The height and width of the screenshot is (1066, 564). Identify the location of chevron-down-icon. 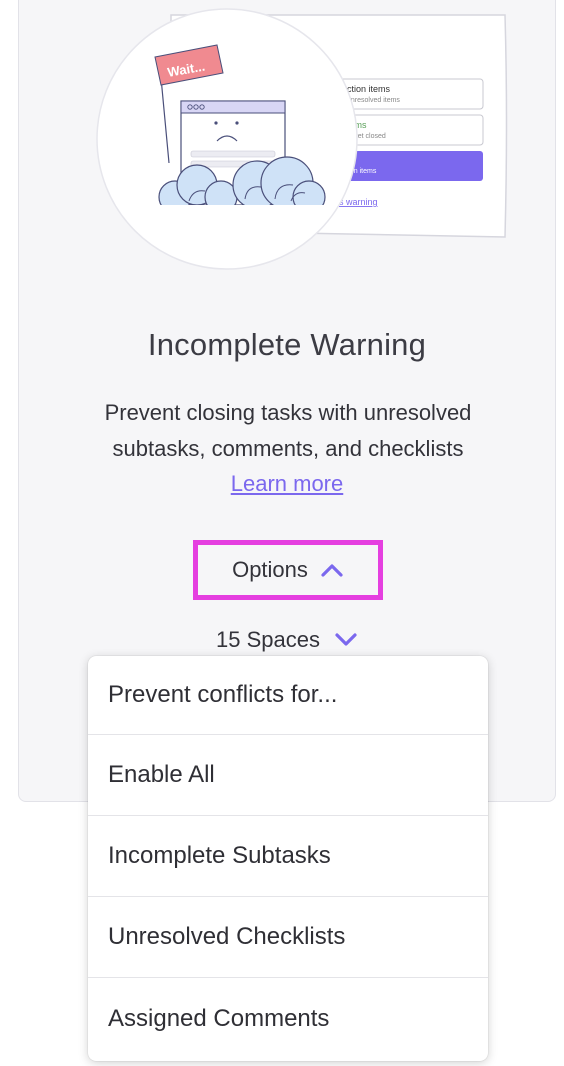
(346, 639).